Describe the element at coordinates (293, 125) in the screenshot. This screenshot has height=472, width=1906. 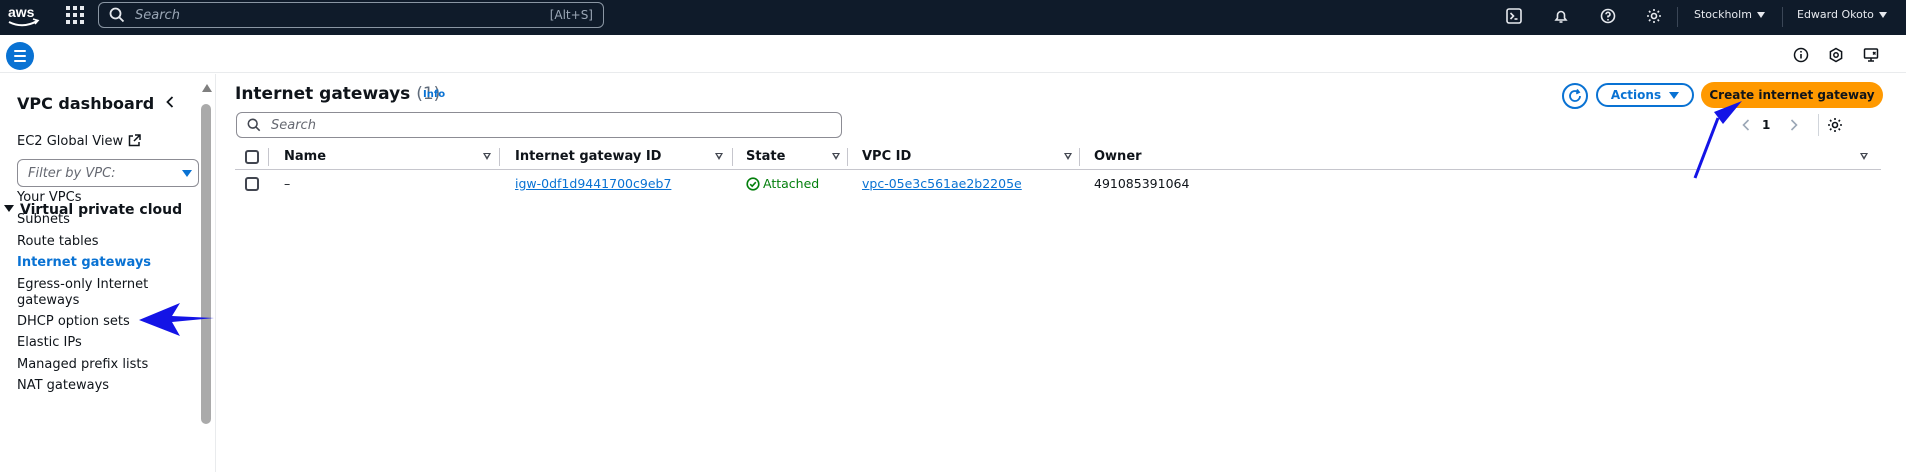
I see `table-search-placeholder: Search` at that location.